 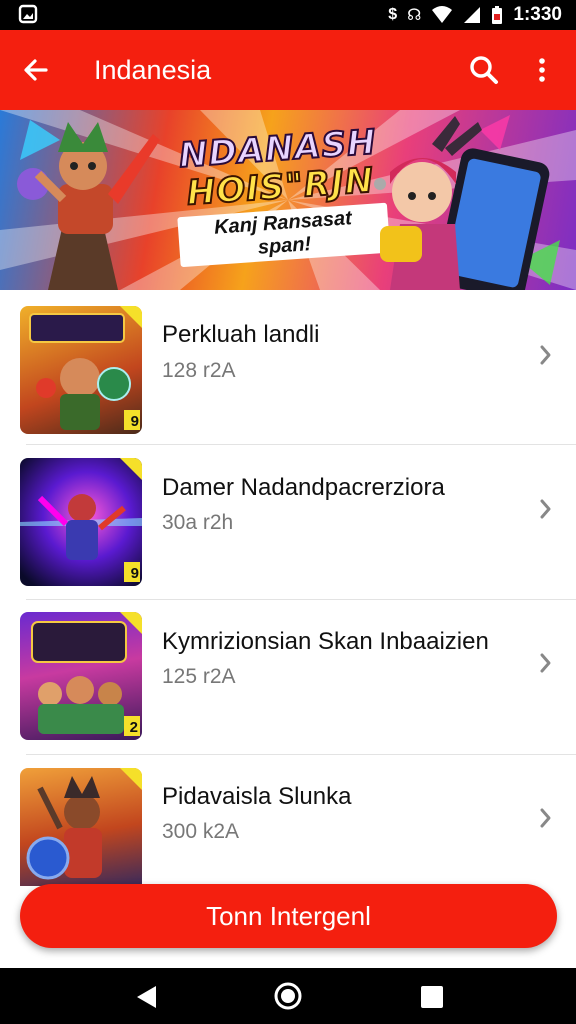 I want to click on search-icon, so click(x=484, y=70).